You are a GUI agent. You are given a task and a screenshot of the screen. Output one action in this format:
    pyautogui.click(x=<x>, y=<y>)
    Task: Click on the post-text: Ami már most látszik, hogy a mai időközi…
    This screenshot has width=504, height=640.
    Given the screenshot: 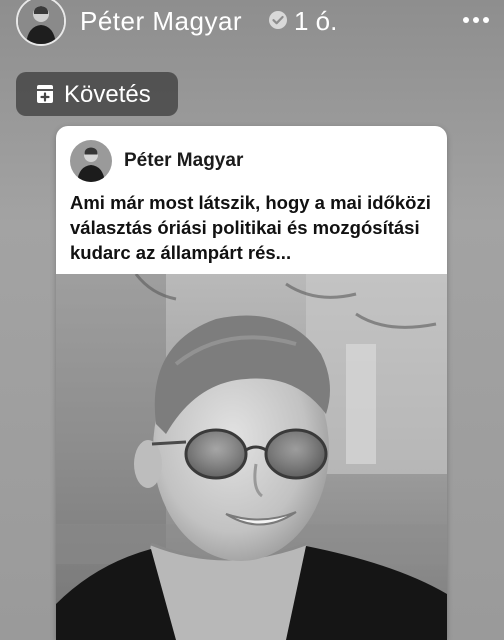 What is the action you would take?
    pyautogui.click(x=250, y=227)
    